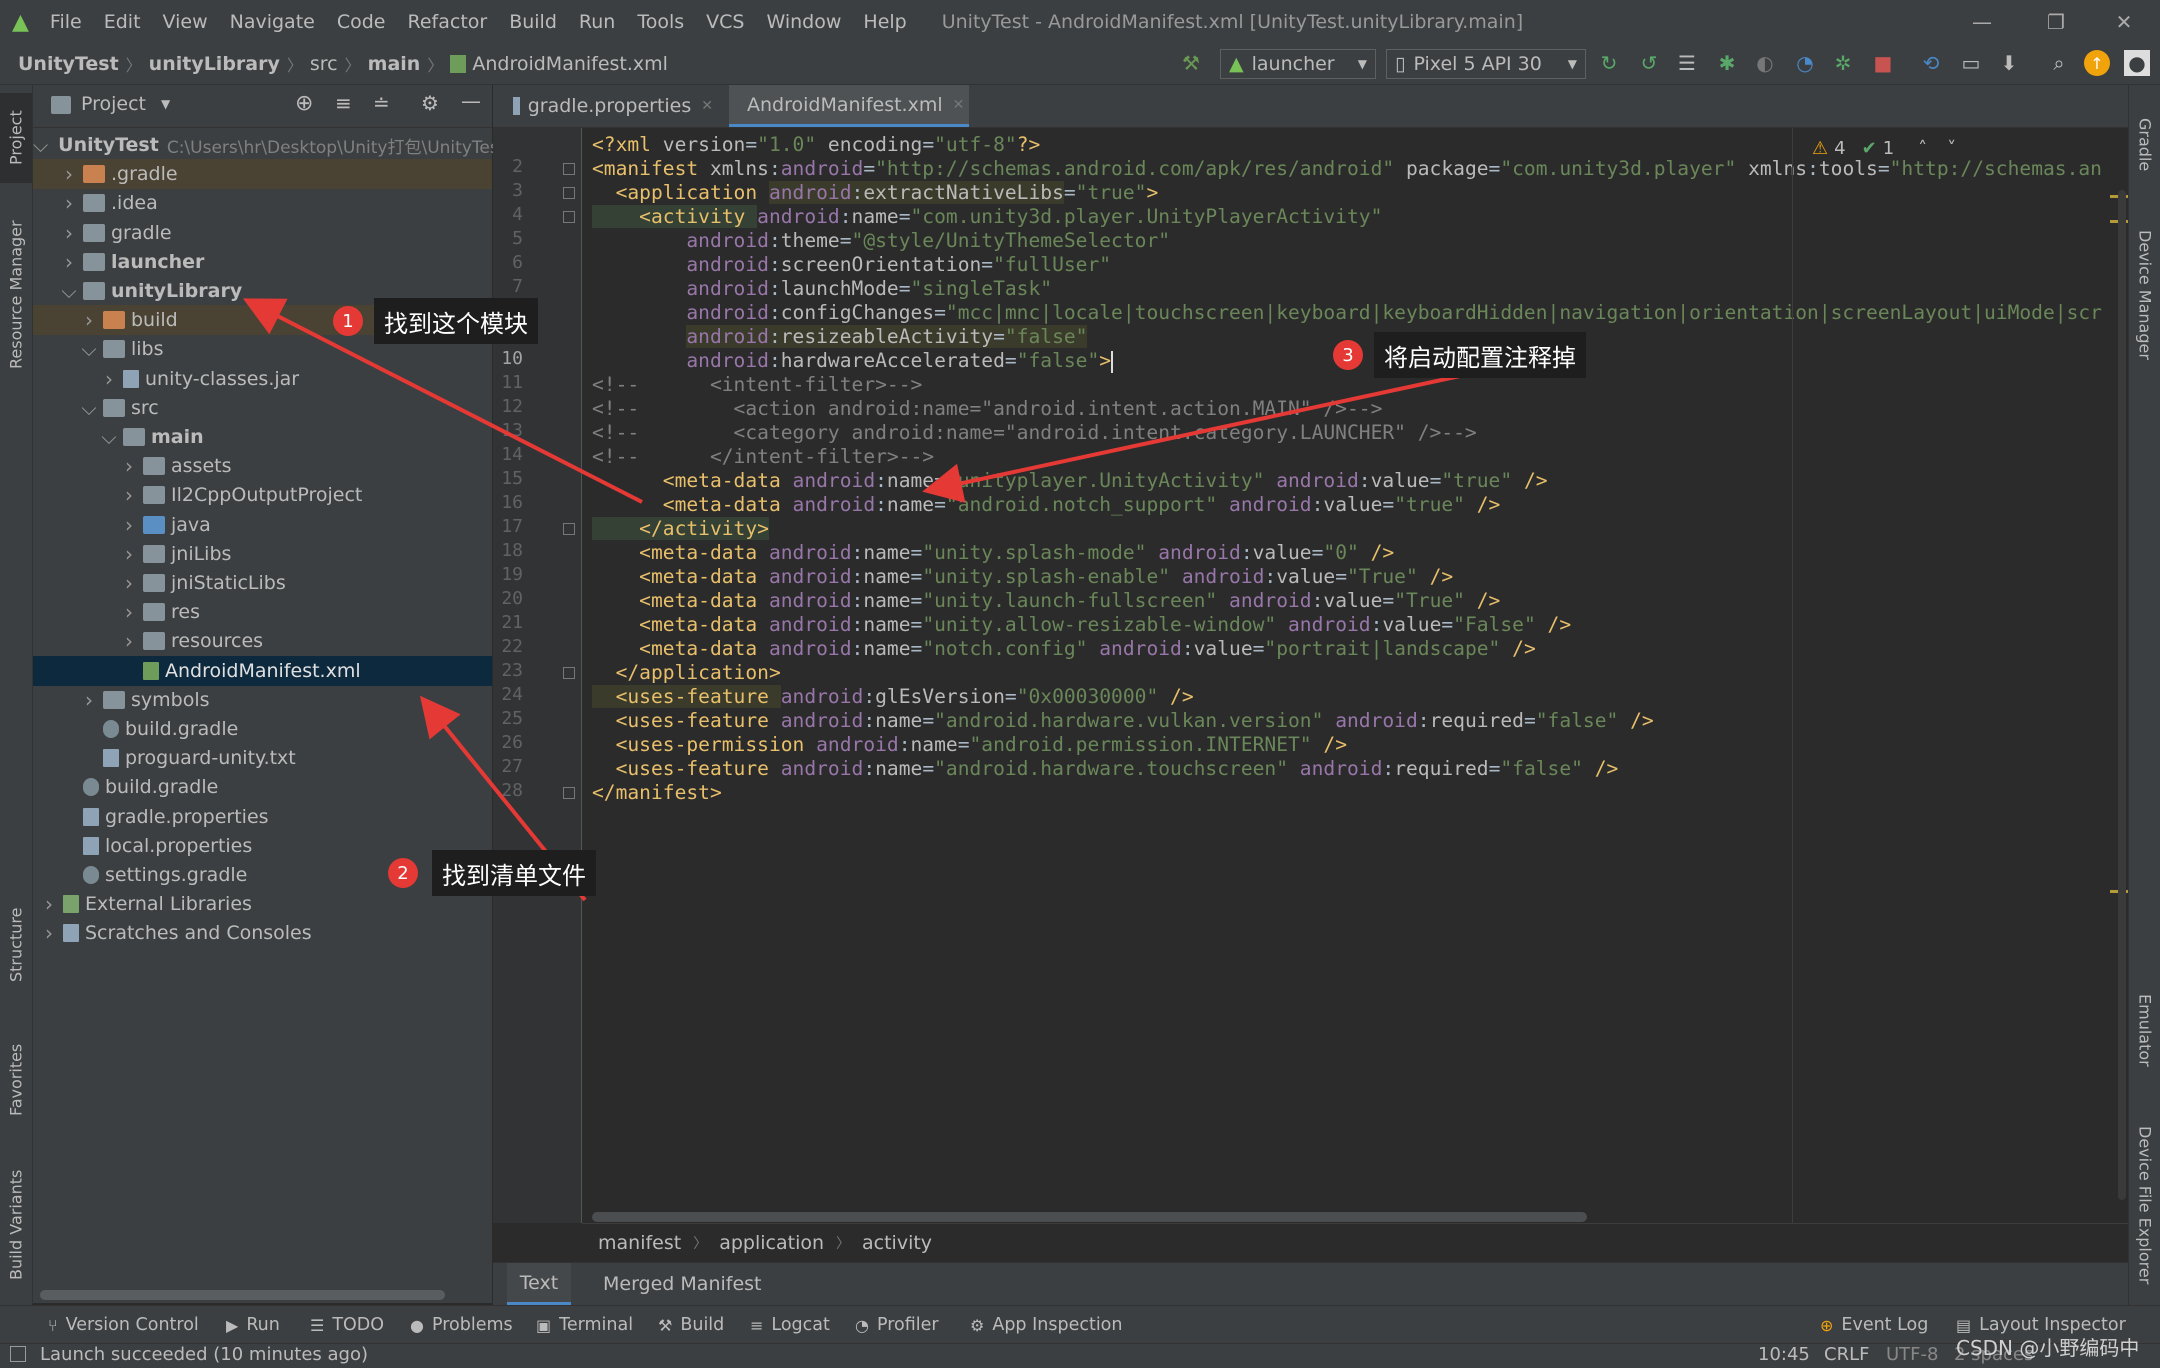 Image resolution: width=2160 pixels, height=1368 pixels. Describe the element at coordinates (514, 873) in the screenshot. I see `annotation-callout-2: 找到清单文件` at that location.